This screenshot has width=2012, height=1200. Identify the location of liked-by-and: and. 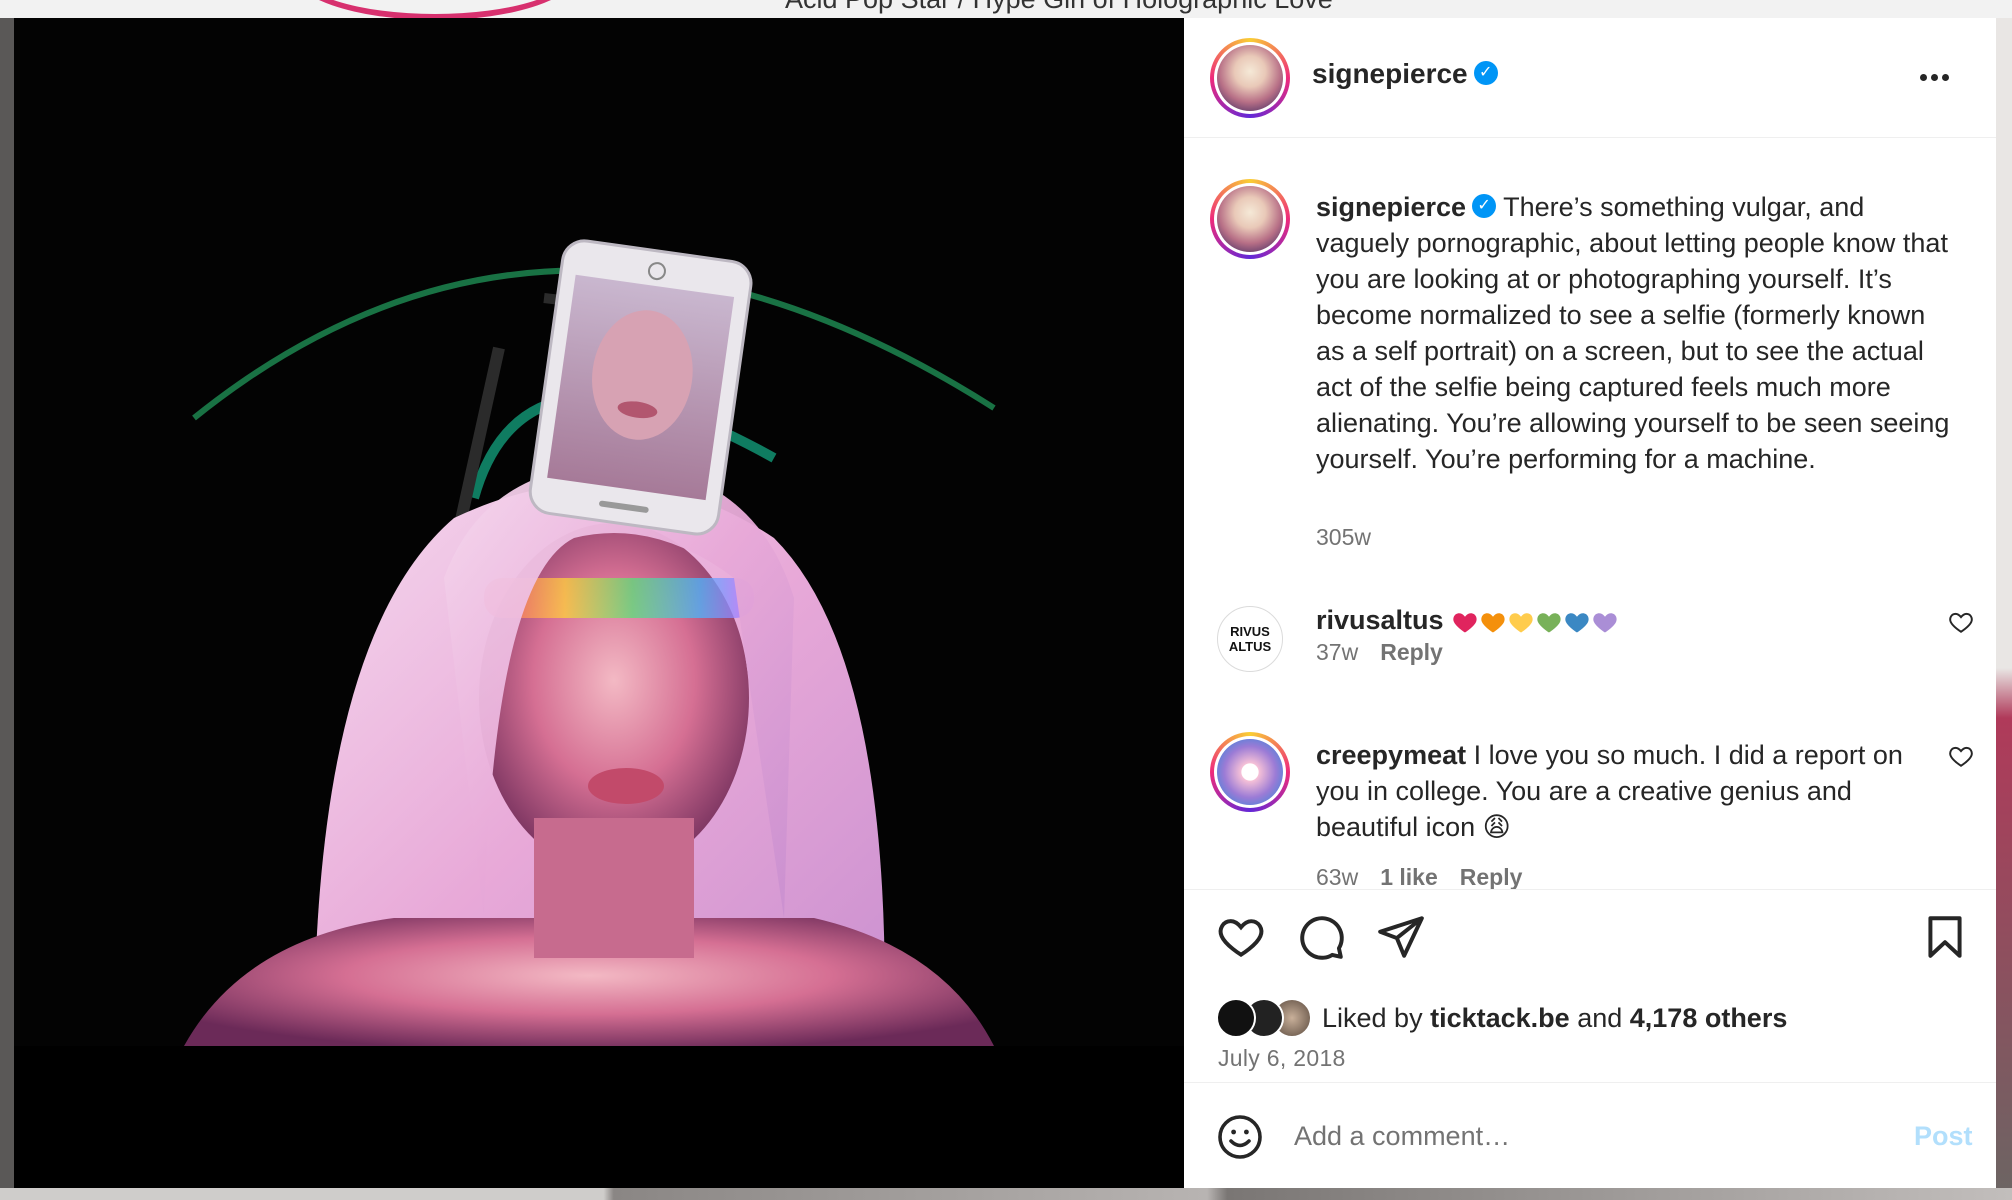
(1600, 1017).